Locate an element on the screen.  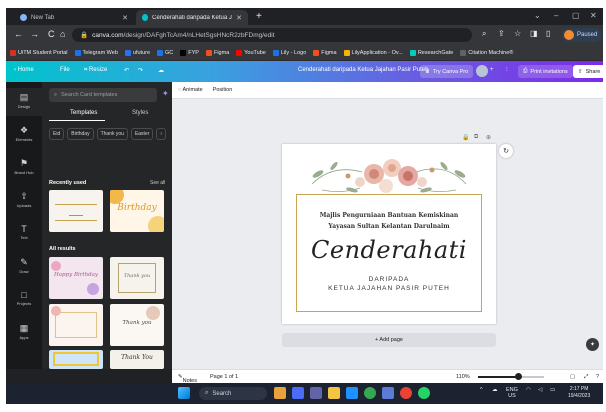
back-icon: ← is located at coordinates (18, 34).